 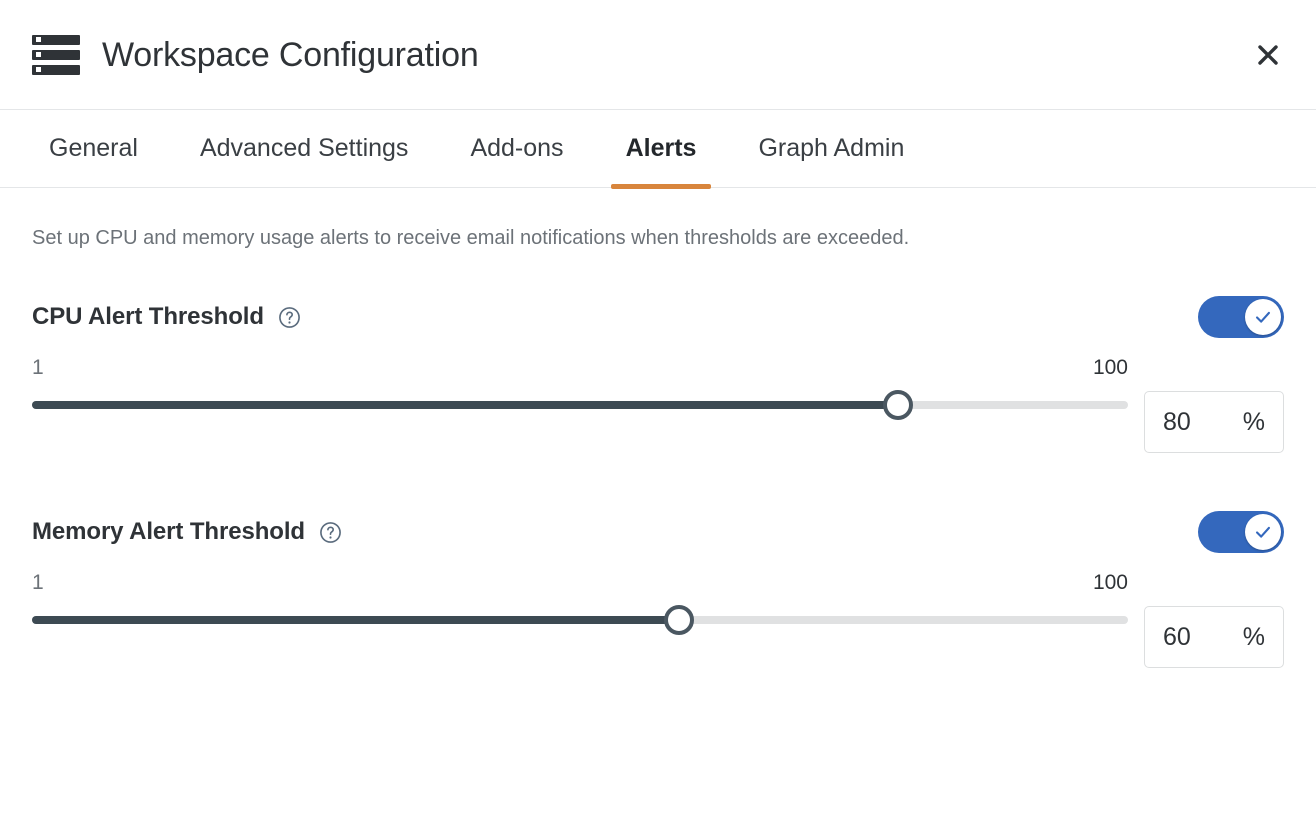 I want to click on page-title: Workspace Configuration, so click(x=290, y=54).